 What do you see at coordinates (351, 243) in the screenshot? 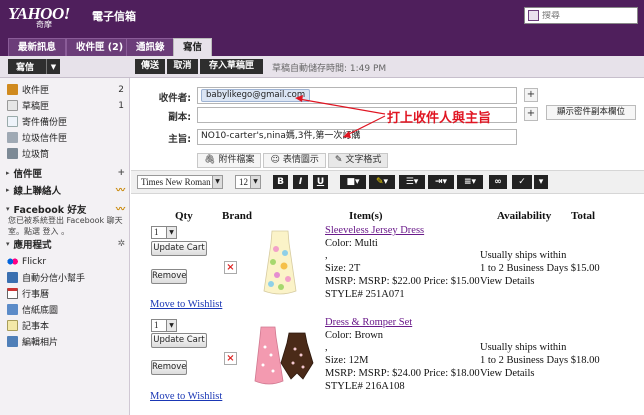
I see `product-color: Color: Multi` at bounding box center [351, 243].